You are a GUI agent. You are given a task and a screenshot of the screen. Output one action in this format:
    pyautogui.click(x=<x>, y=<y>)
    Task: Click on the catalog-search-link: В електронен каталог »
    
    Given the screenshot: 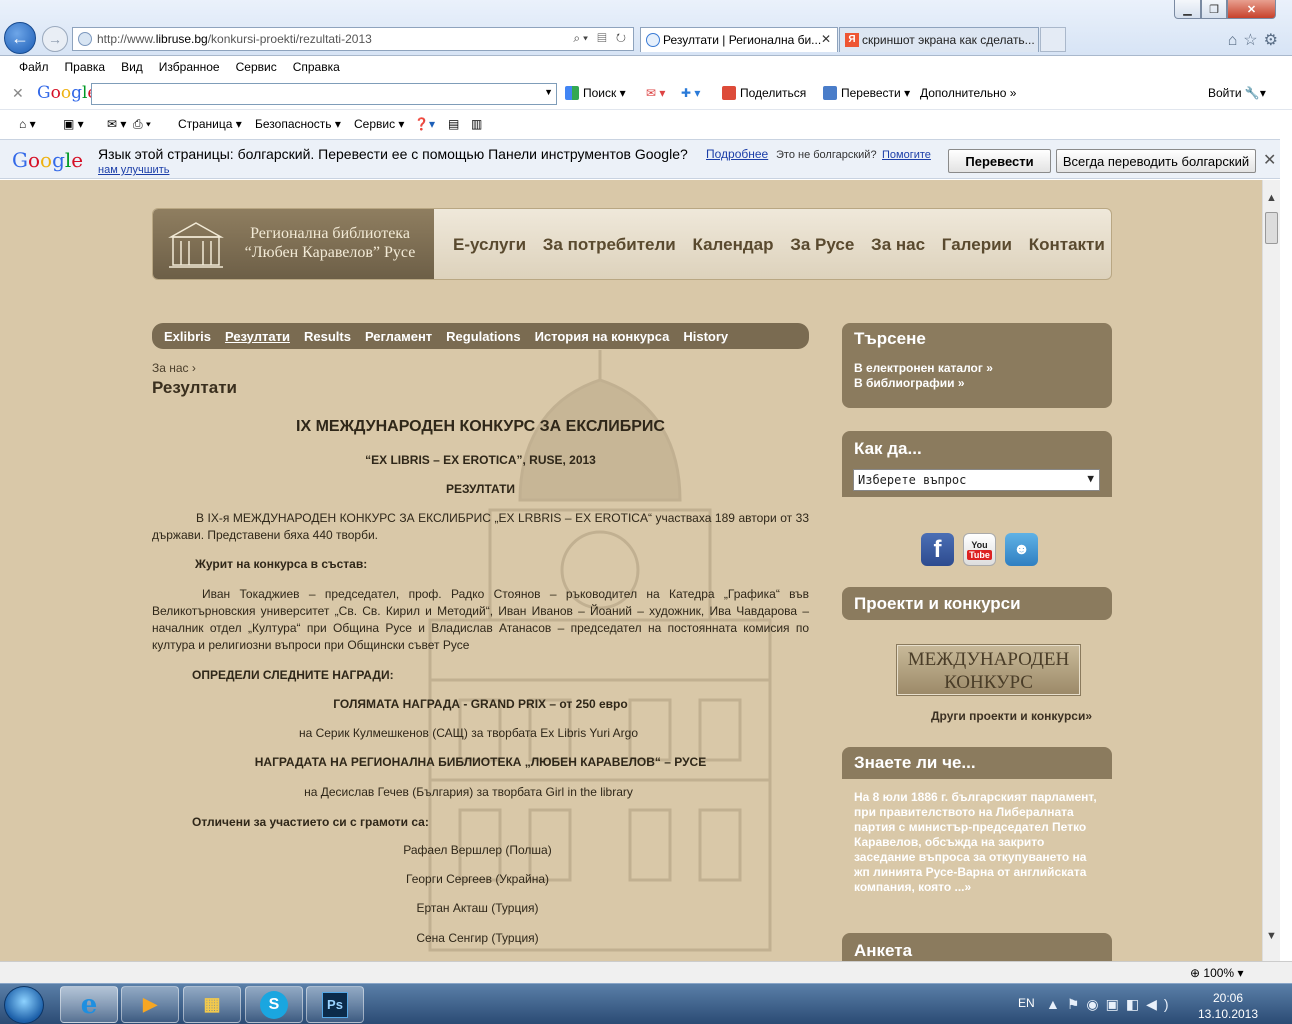 What is the action you would take?
    pyautogui.click(x=923, y=368)
    